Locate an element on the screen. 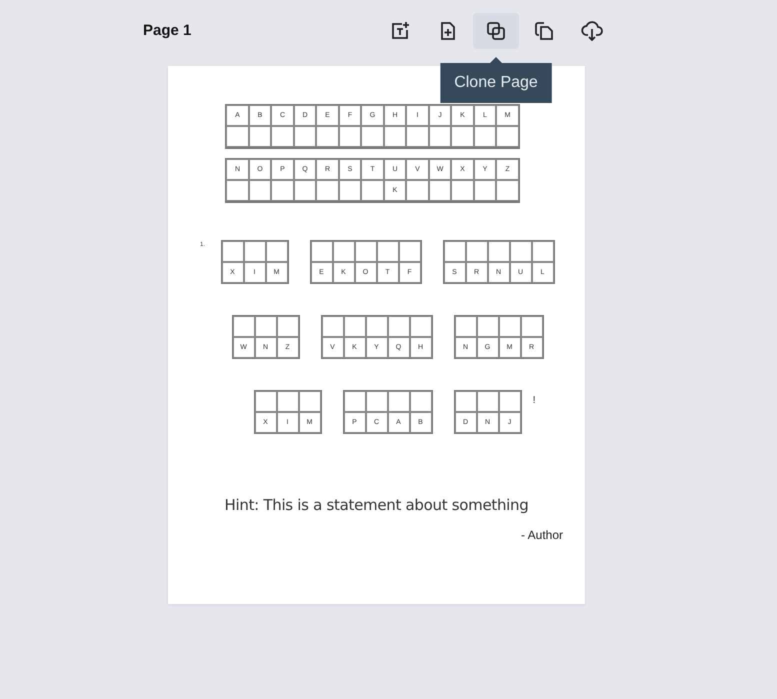  hint-text: Hint: This is a statement about something is located at coordinates (376, 505).